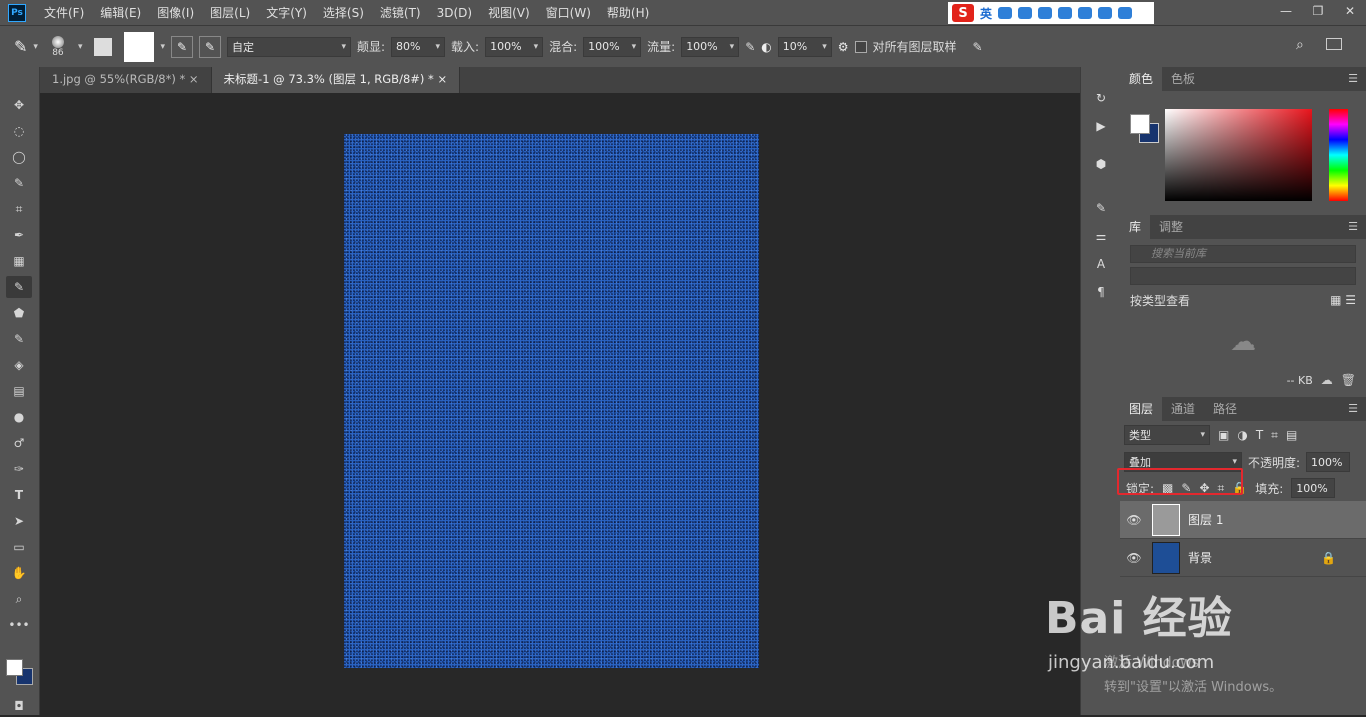  What do you see at coordinates (1350, 12) in the screenshot?
I see `close-icon: ✕` at bounding box center [1350, 12].